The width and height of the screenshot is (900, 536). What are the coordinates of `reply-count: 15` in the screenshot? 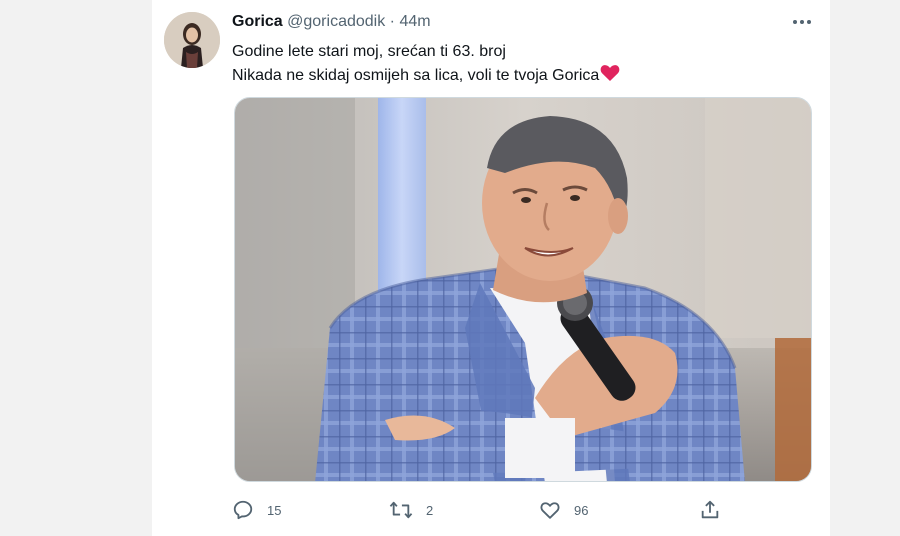 It's located at (274, 510).